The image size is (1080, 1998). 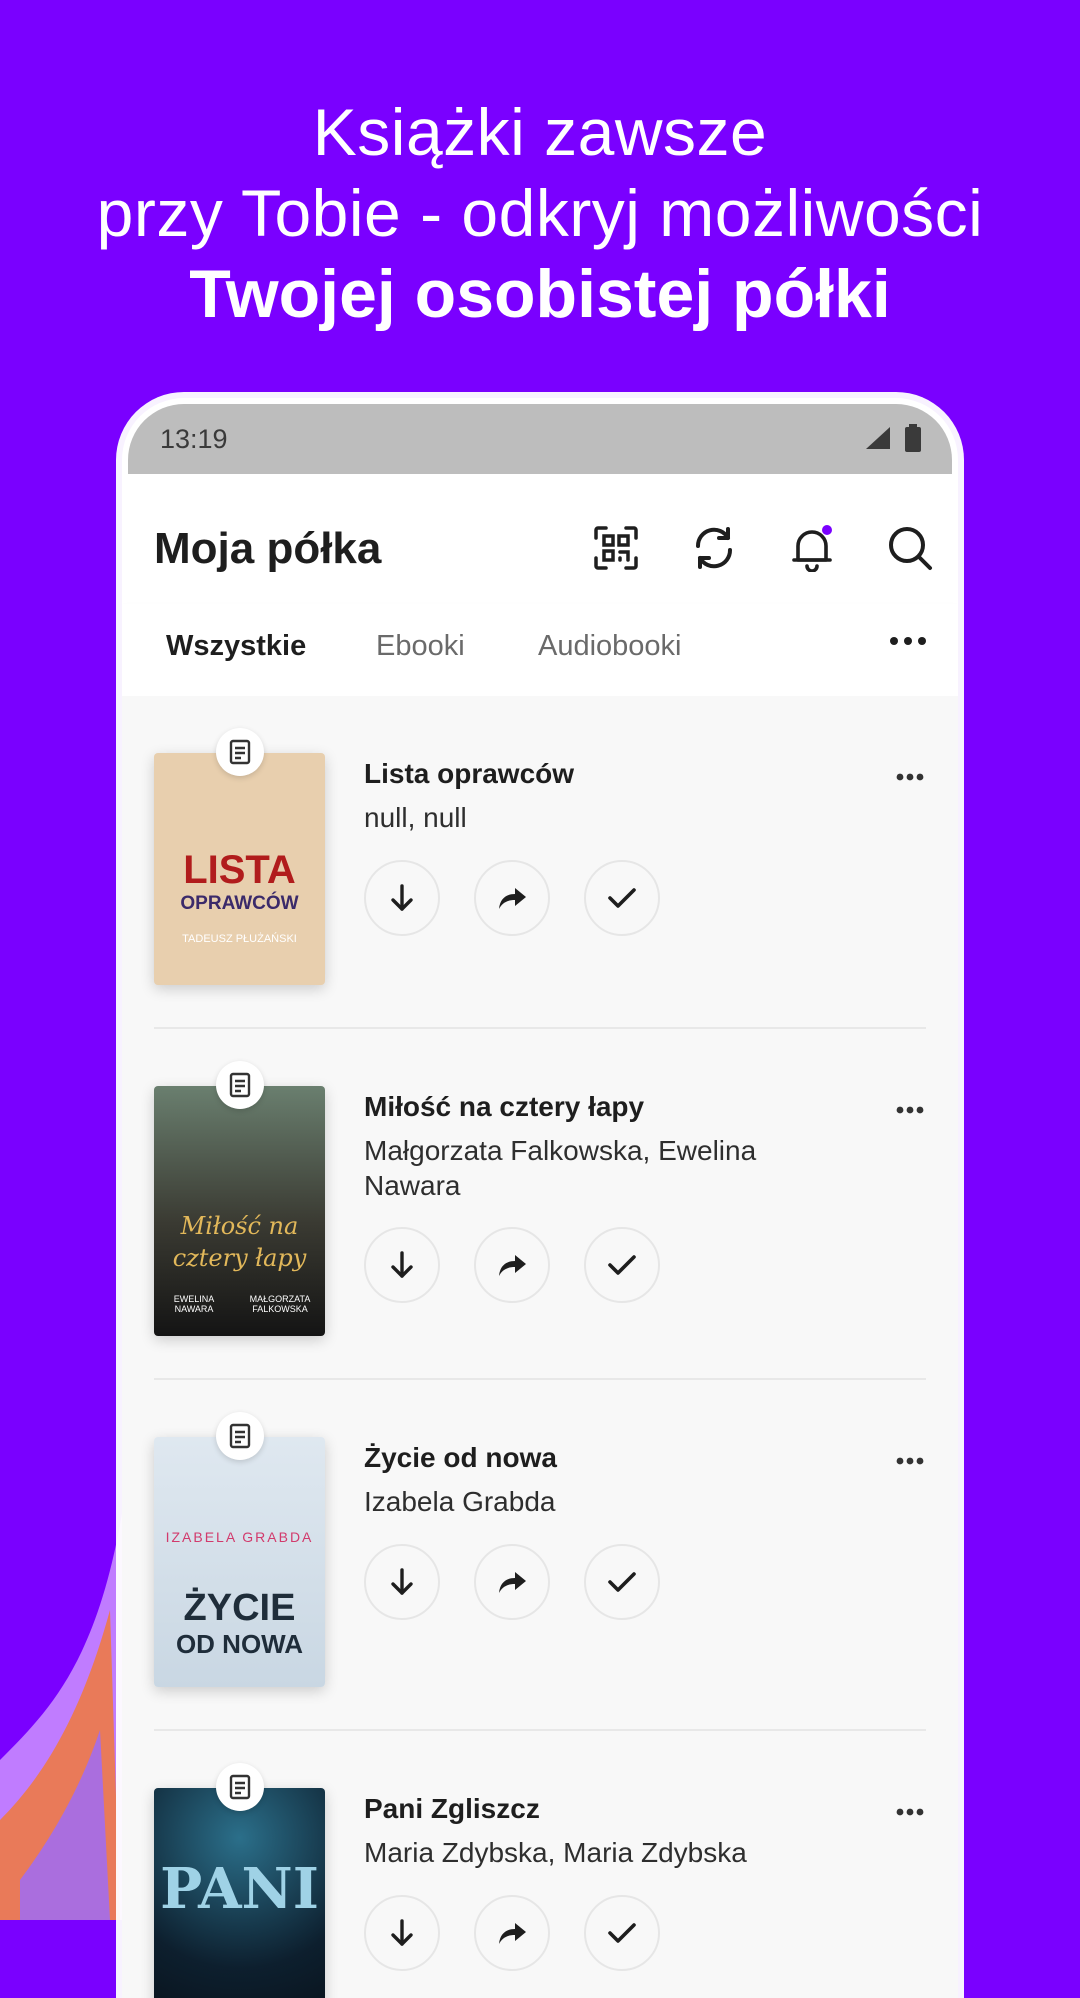 What do you see at coordinates (194, 1304) in the screenshot?
I see `cover-author-left: EWELINA NAWARA` at bounding box center [194, 1304].